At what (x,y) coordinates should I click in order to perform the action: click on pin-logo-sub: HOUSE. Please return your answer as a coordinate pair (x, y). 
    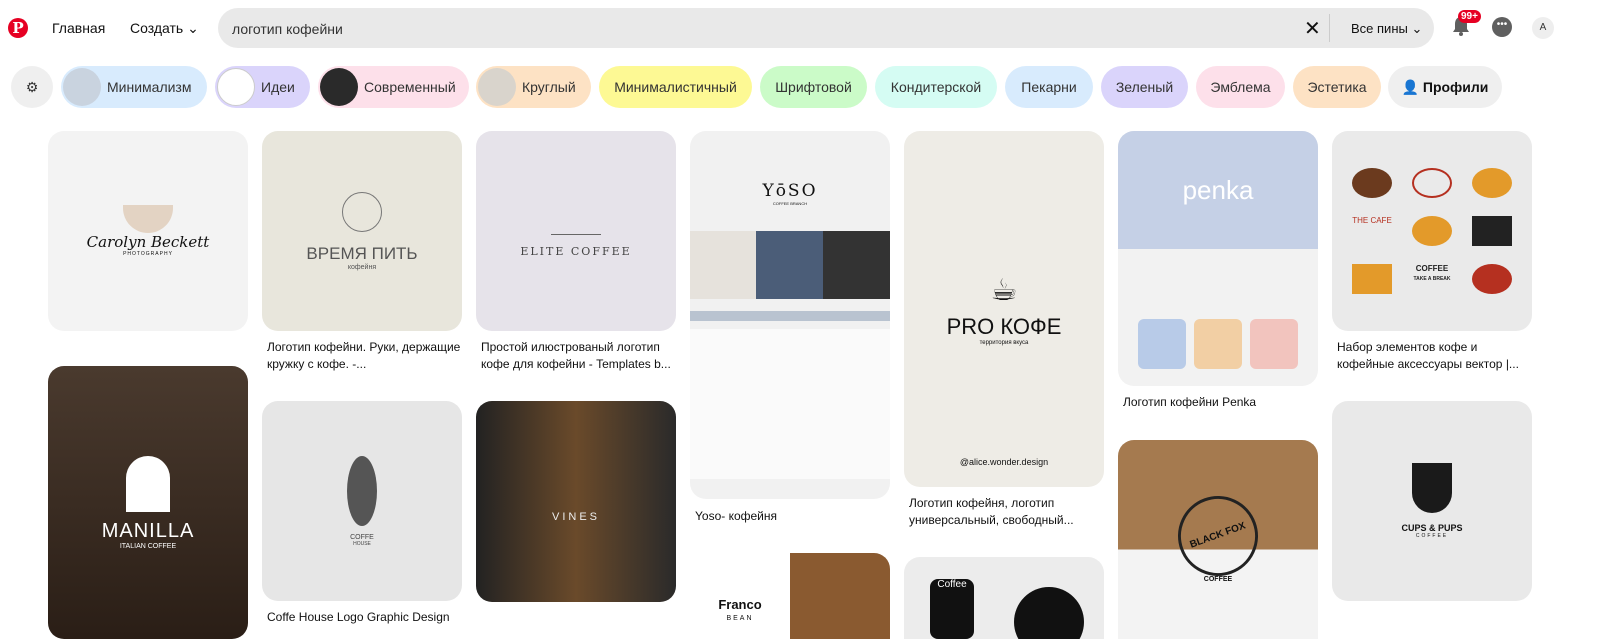
    Looking at the image, I should click on (362, 543).